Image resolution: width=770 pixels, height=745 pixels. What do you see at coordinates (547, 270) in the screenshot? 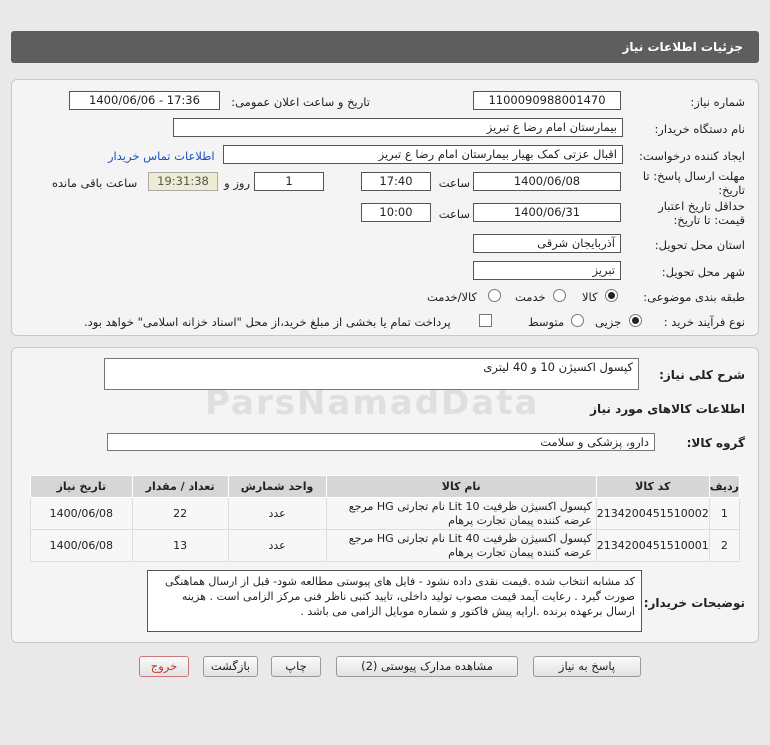
I see `city-field: تبریز` at bounding box center [547, 270].